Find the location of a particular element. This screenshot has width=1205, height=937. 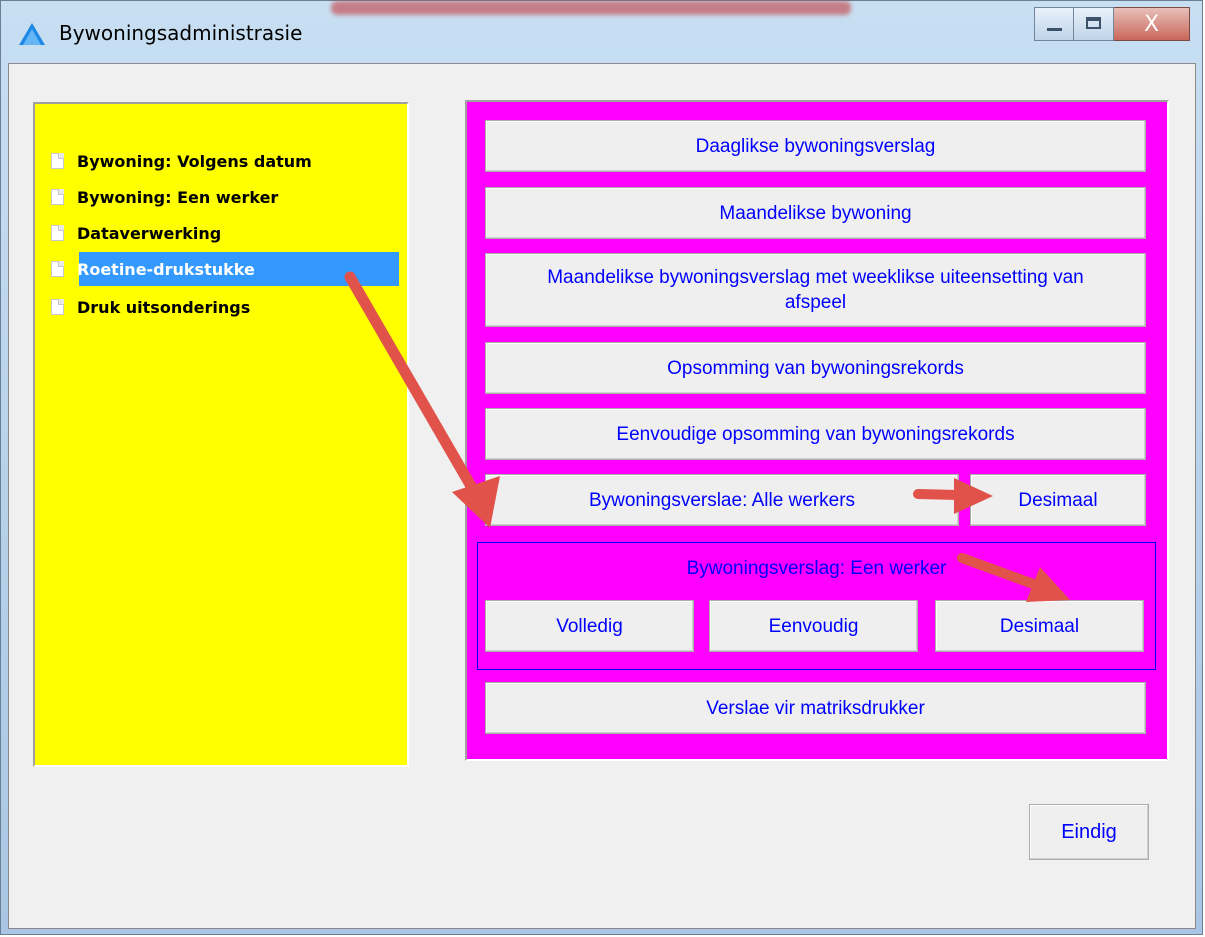

background-blur-decoration is located at coordinates (591, 8).